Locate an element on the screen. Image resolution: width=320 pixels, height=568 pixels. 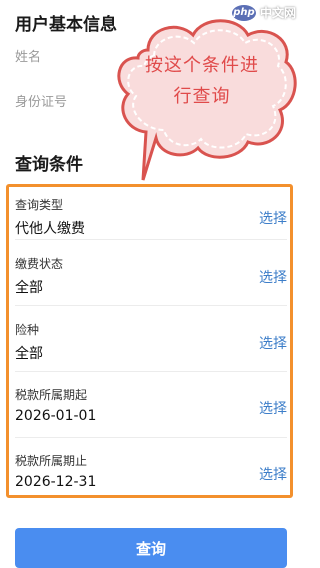
condition-value: 2026-01-01 is located at coordinates (56, 416).